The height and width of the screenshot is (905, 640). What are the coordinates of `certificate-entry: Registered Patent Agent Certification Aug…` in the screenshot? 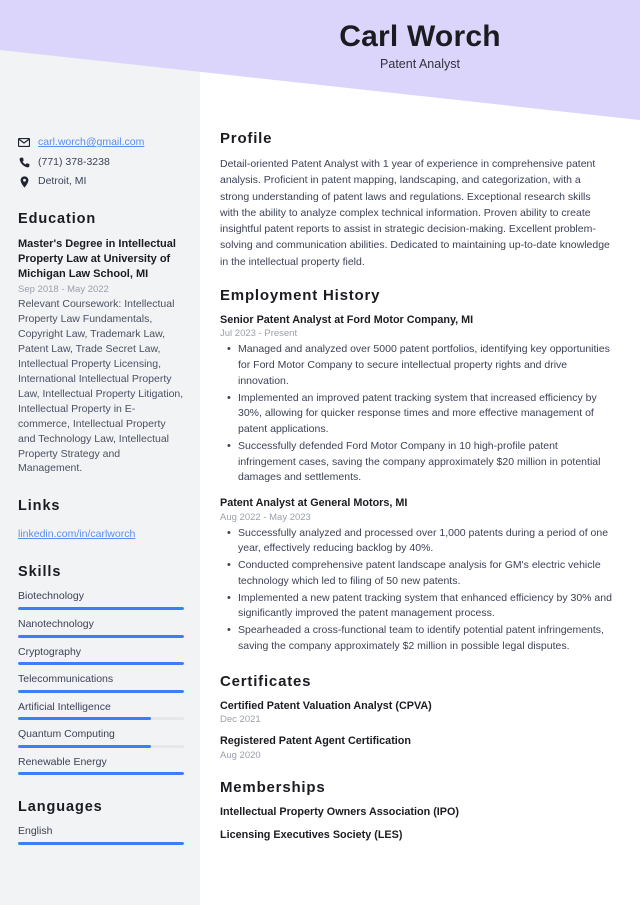 It's located at (416, 747).